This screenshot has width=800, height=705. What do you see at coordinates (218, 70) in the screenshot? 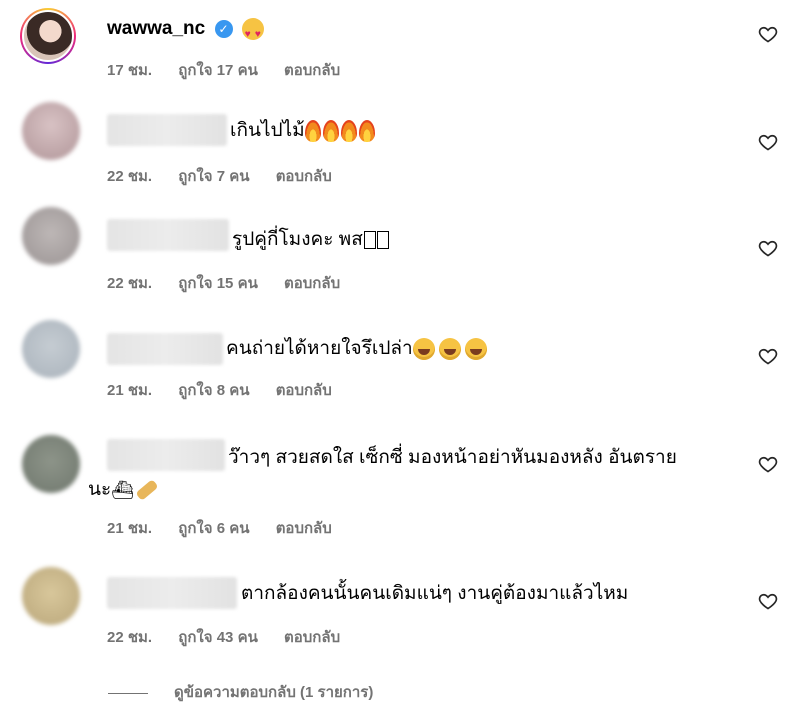
I see `comment-likes: ถูกใจ 17 คน` at bounding box center [218, 70].